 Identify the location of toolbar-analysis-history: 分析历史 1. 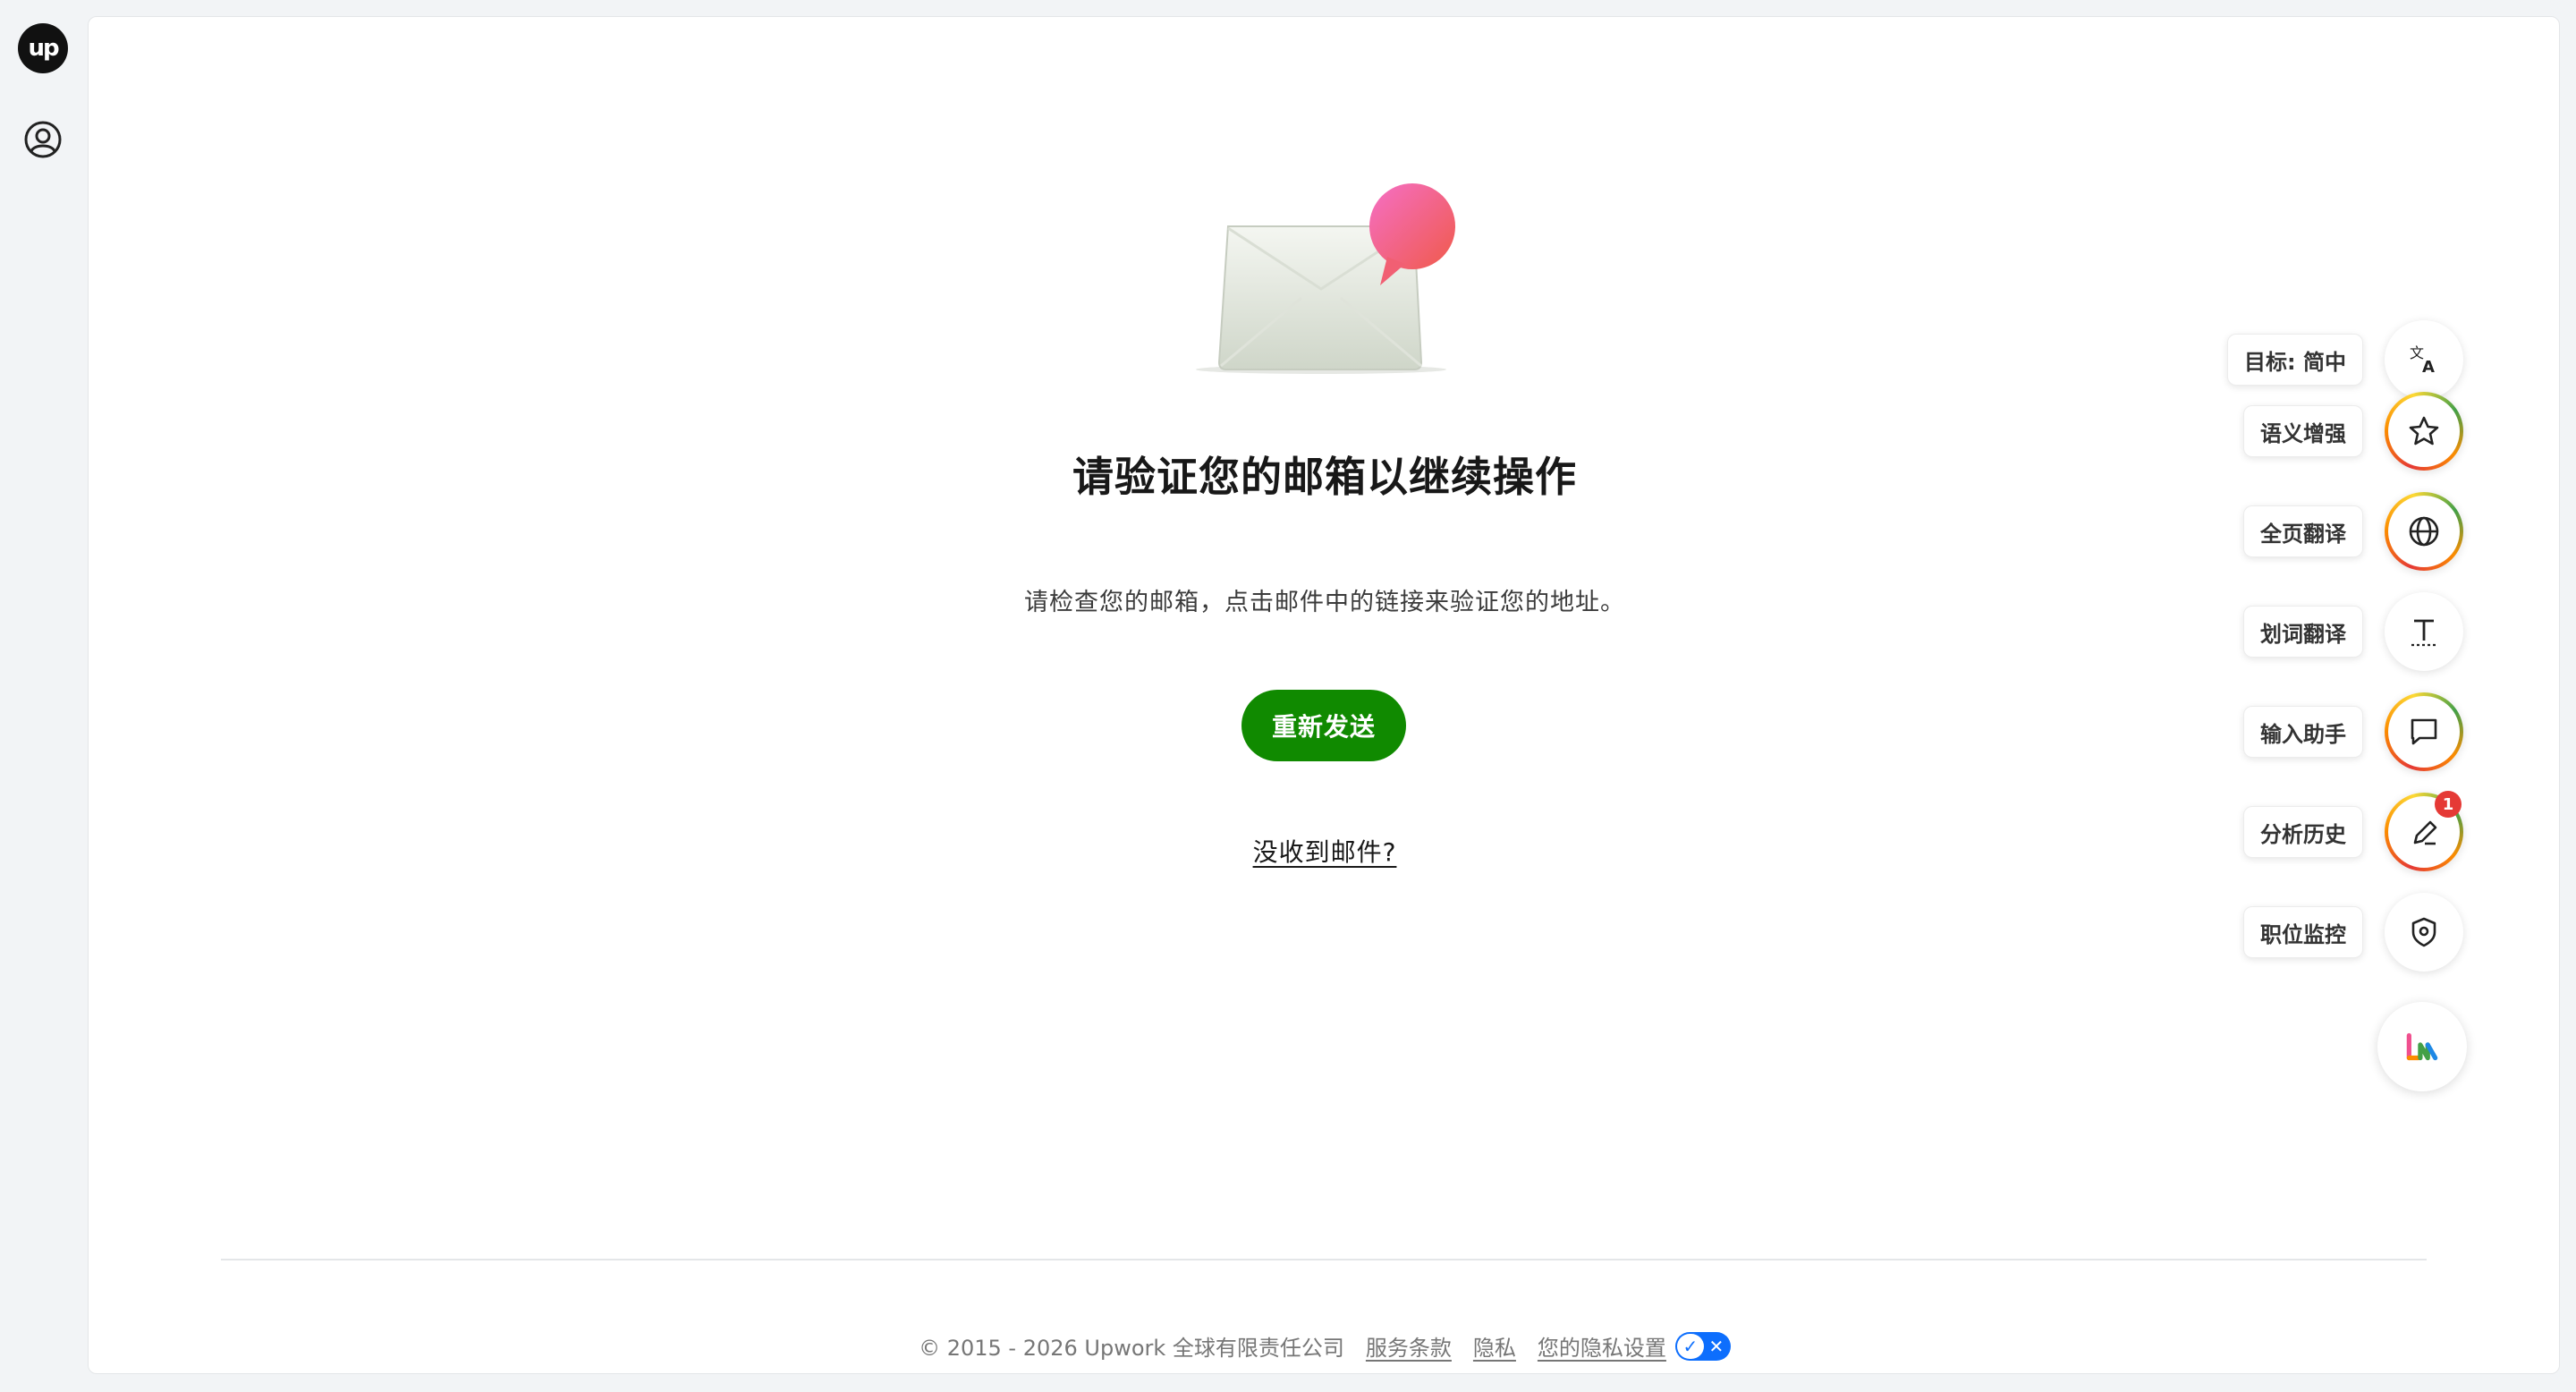
(2353, 832).